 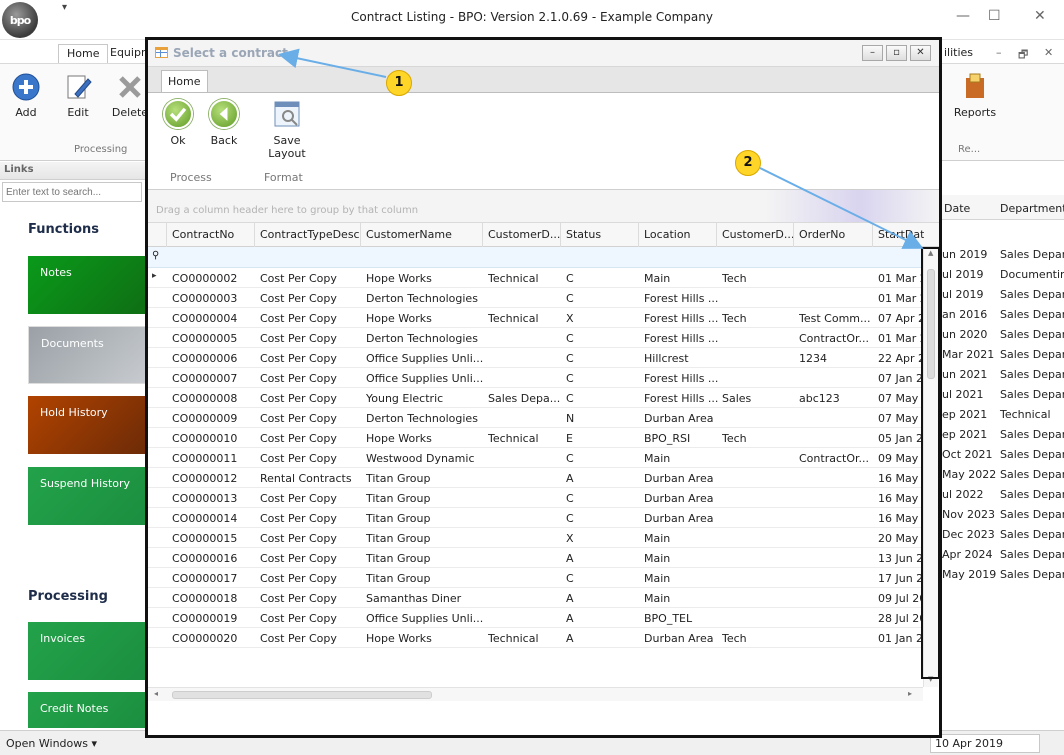 I want to click on annotation-badge-2: 2, so click(x=748, y=163).